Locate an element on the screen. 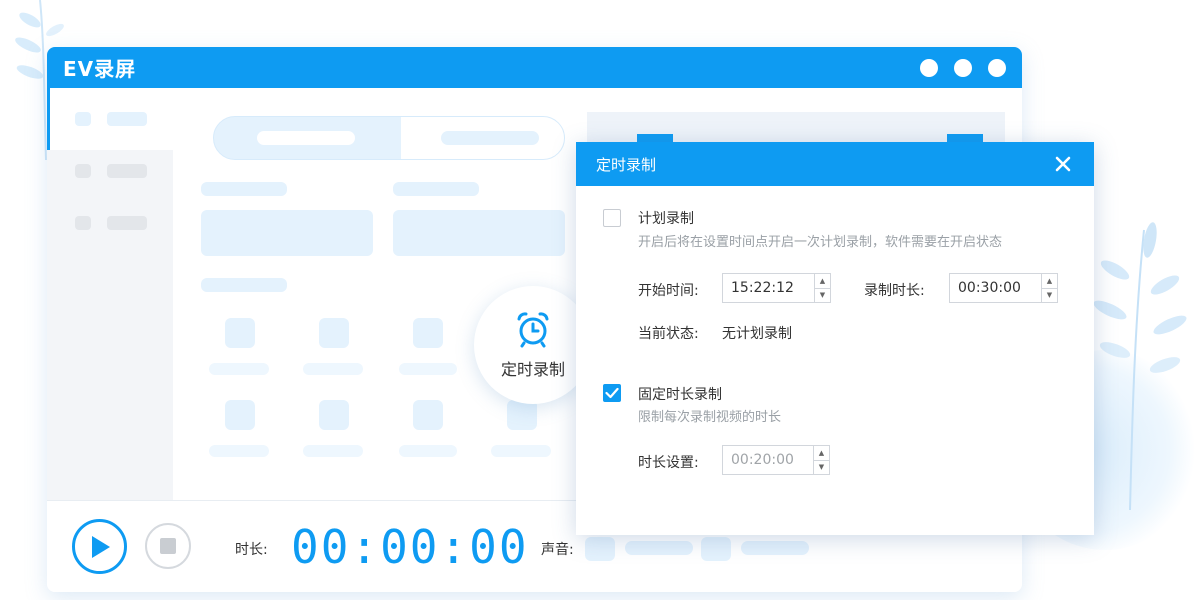 This screenshot has width=1200, height=600. window-control-minimize is located at coordinates (929, 67).